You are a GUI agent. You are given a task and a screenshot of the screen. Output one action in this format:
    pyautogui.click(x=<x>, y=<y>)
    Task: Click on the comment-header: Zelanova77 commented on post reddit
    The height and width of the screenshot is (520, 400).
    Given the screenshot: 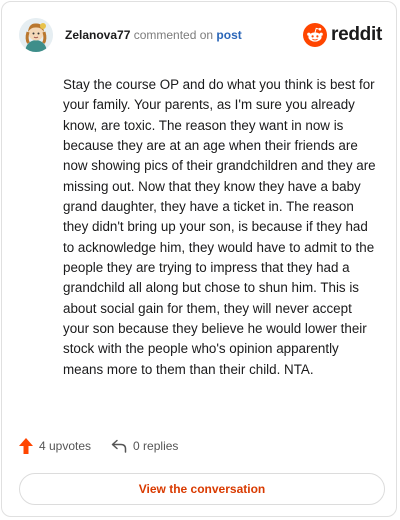 What is the action you would take?
    pyautogui.click(x=200, y=35)
    